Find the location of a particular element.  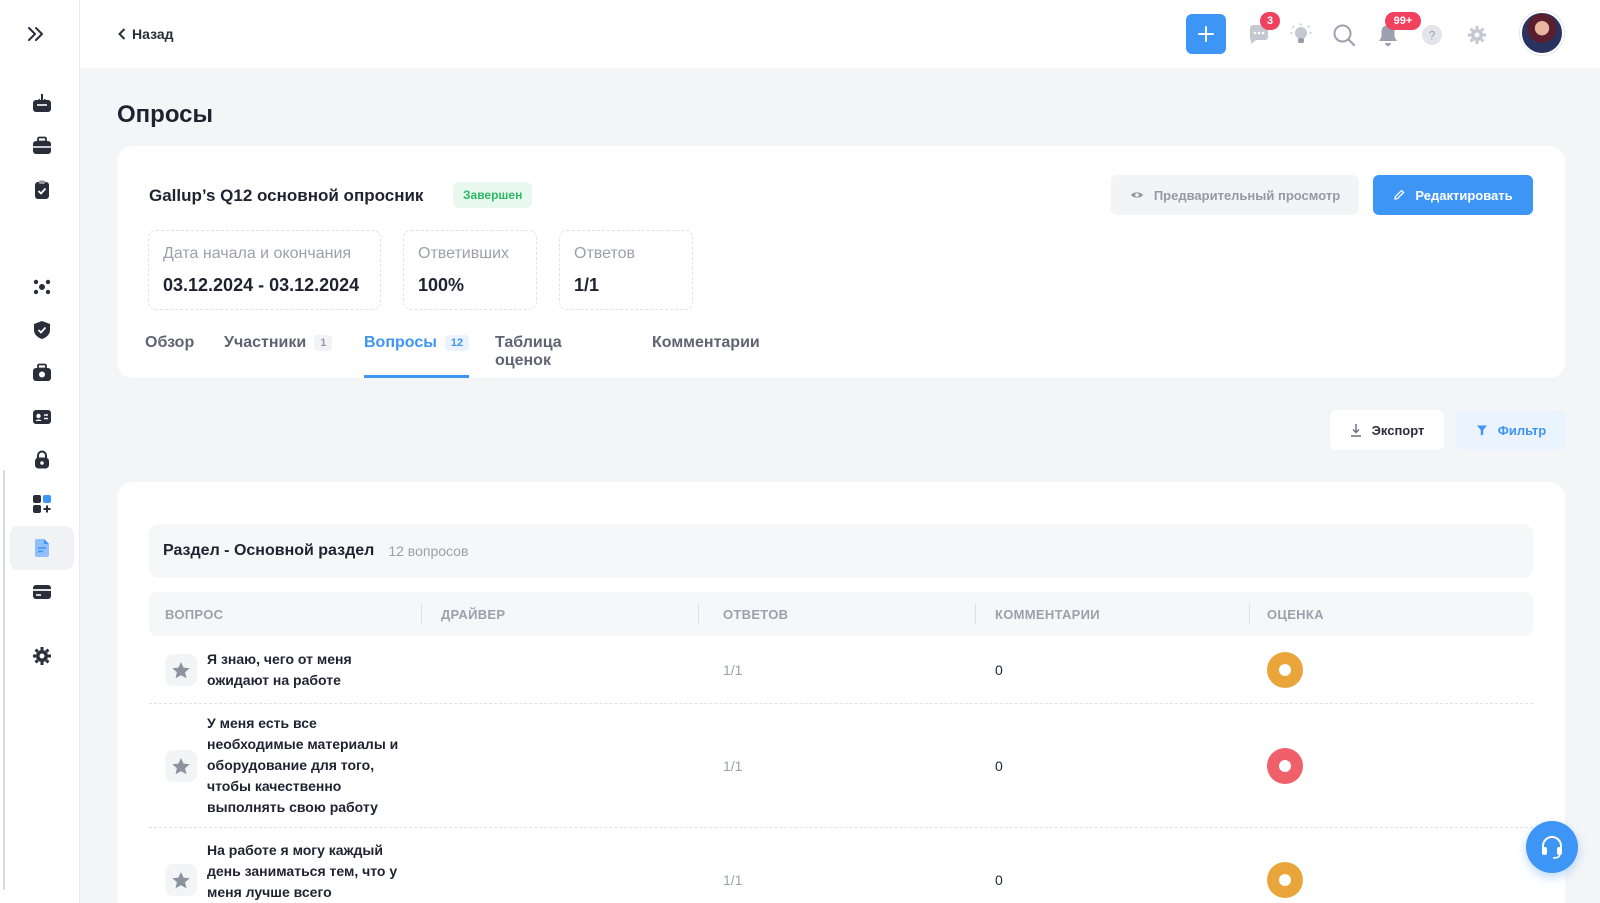

sidebar-scrollbar is located at coordinates (4, 680).